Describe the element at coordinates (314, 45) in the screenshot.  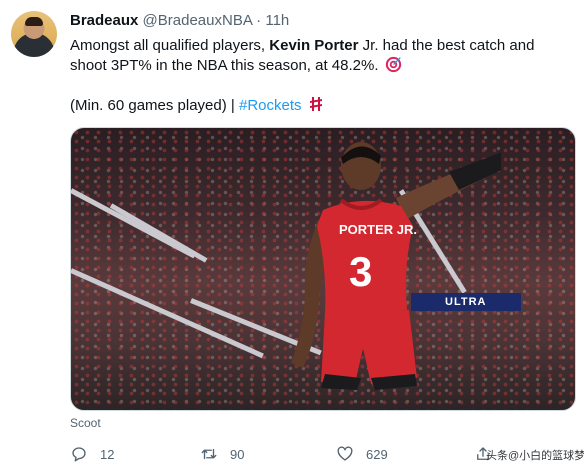
I see `player-name: Kevin Porter` at that location.